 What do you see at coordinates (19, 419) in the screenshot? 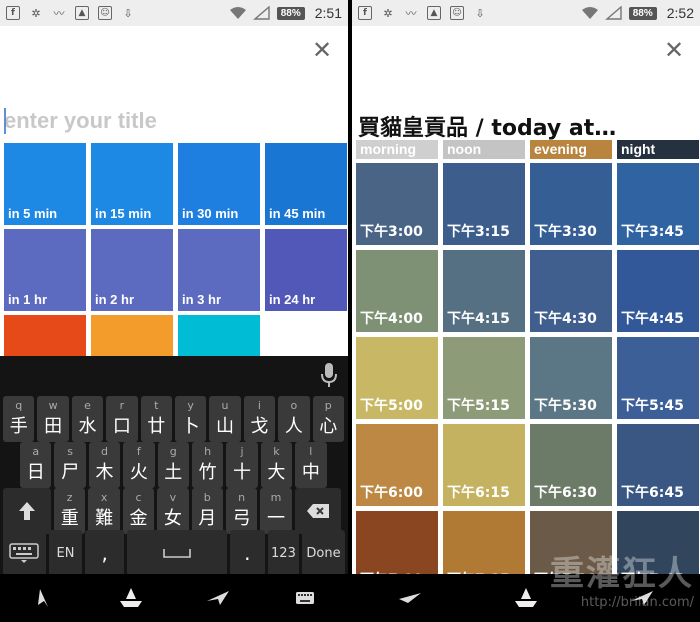
I see `key-q: q手` at bounding box center [19, 419].